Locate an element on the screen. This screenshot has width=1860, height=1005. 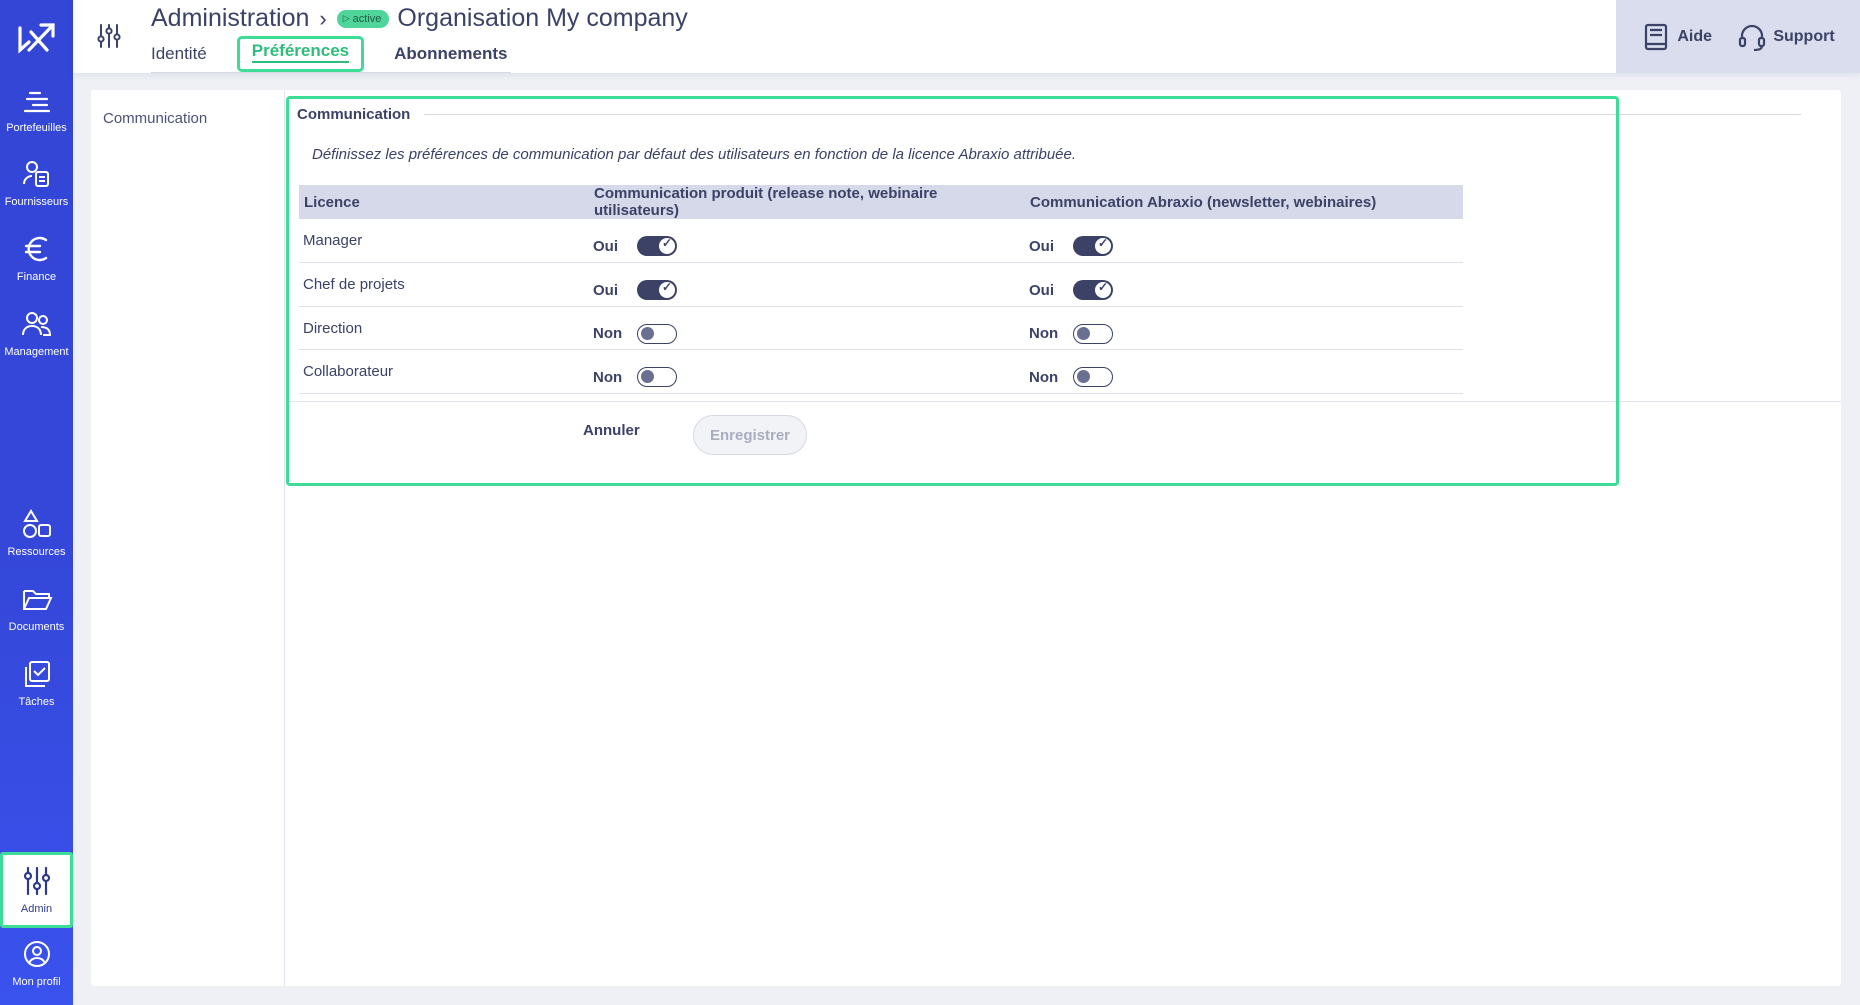
logo is located at coordinates (36, 37).